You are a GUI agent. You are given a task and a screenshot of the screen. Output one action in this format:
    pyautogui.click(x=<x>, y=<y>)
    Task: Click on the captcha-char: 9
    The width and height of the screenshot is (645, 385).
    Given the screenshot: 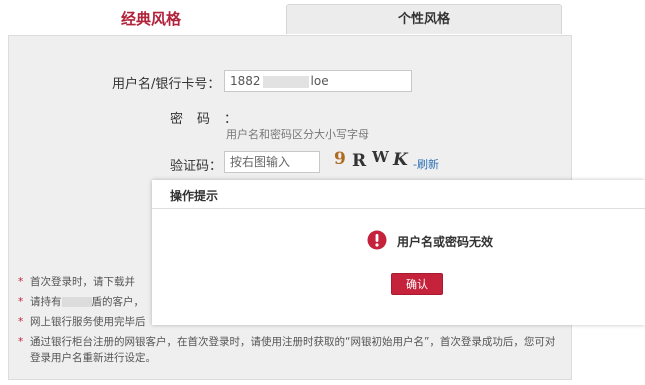 What is the action you would take?
    pyautogui.click(x=340, y=159)
    